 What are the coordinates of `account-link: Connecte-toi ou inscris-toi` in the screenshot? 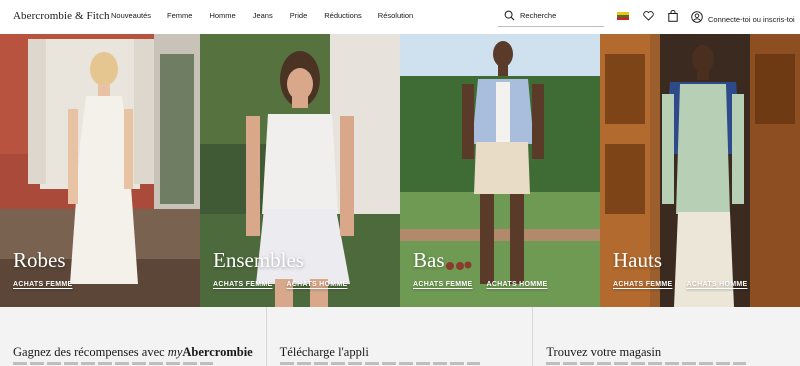 It's located at (743, 19).